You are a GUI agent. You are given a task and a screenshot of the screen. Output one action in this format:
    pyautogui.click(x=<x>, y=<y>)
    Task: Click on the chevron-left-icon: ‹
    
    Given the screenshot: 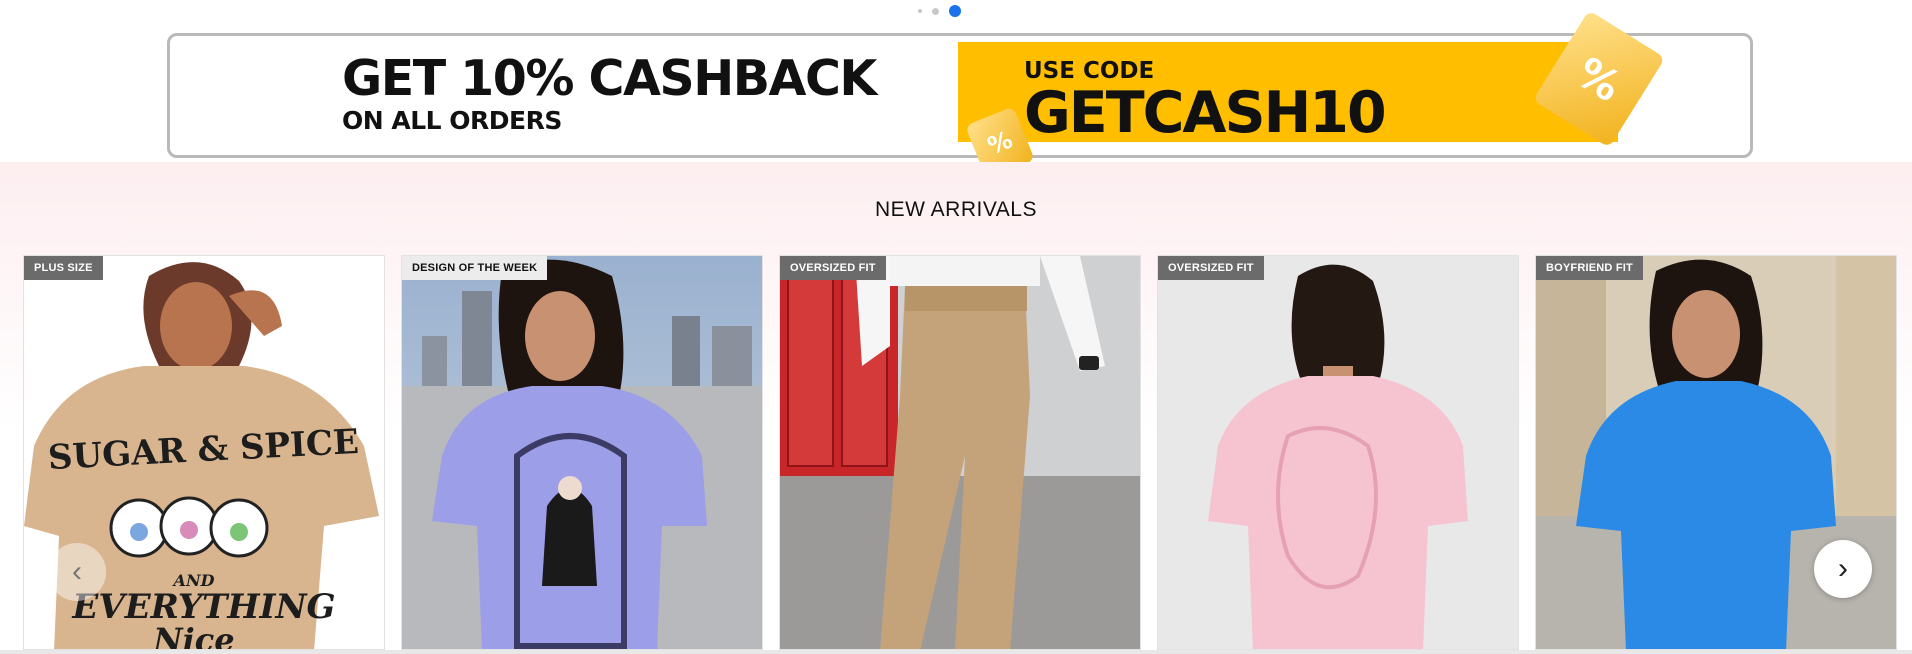 What is the action you would take?
    pyautogui.click(x=77, y=571)
    